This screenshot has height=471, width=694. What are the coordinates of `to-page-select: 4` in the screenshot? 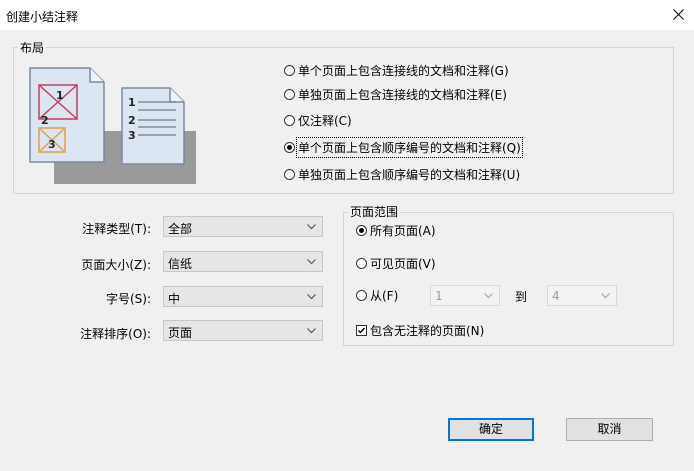 It's located at (582, 295).